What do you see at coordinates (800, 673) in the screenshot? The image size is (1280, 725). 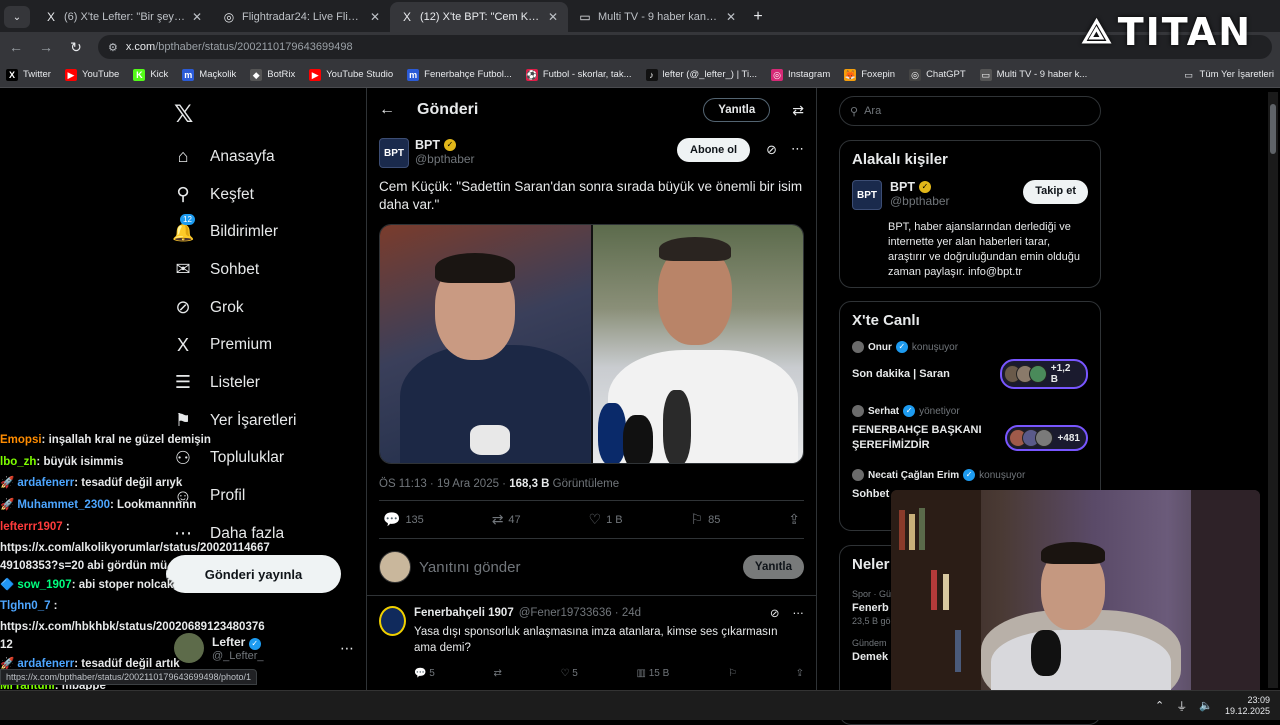 I see `share-icon: ⇪` at bounding box center [800, 673].